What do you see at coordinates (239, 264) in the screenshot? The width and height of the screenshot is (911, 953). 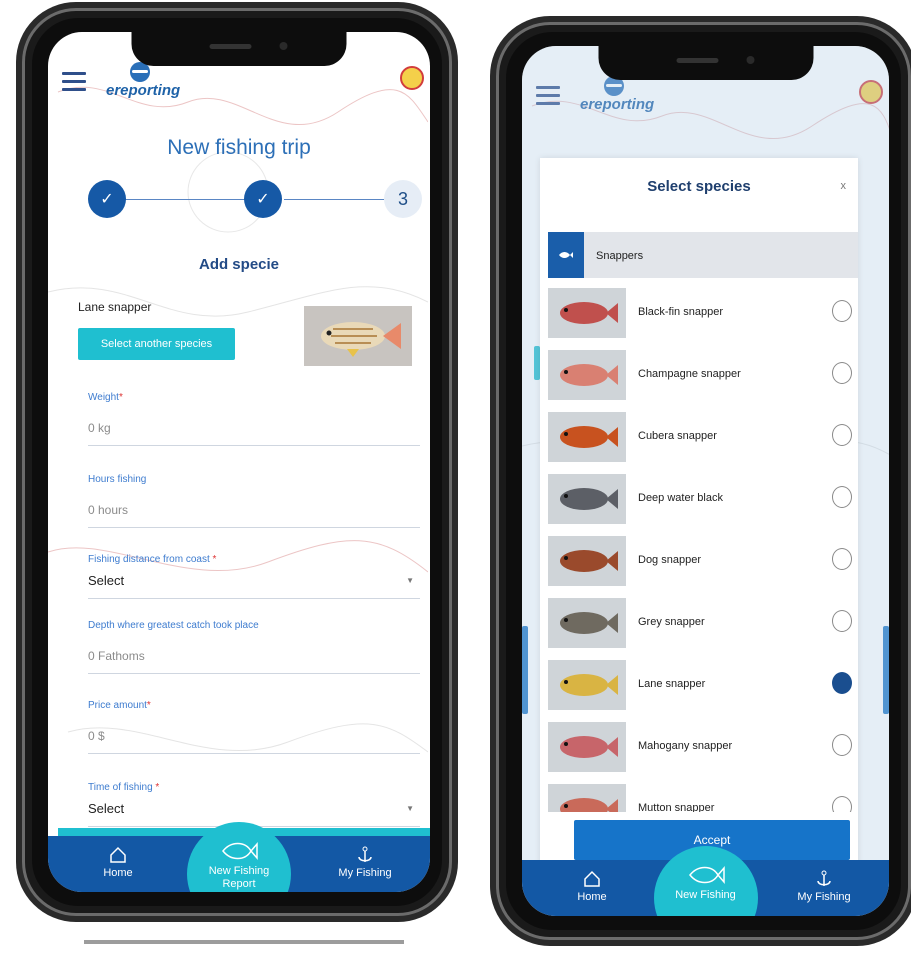 I see `section-heading: Add specie` at bounding box center [239, 264].